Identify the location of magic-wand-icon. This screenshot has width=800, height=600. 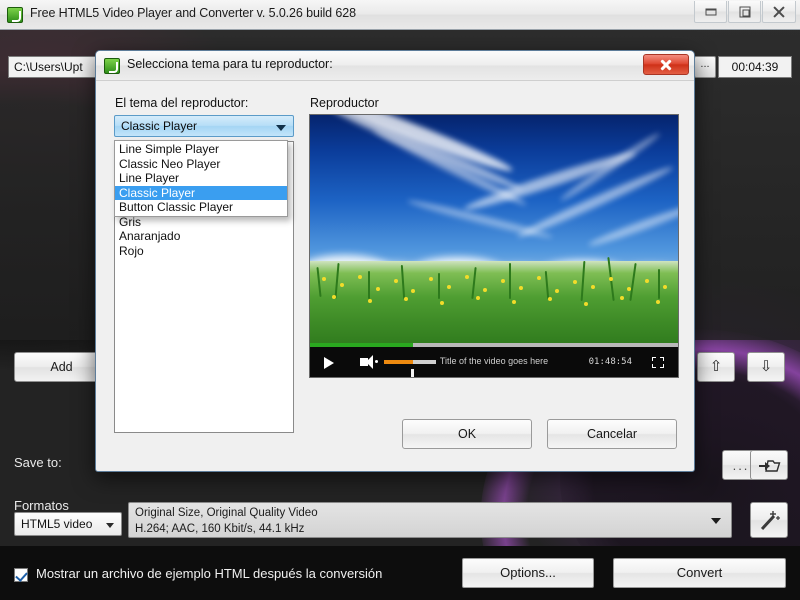
(770, 521).